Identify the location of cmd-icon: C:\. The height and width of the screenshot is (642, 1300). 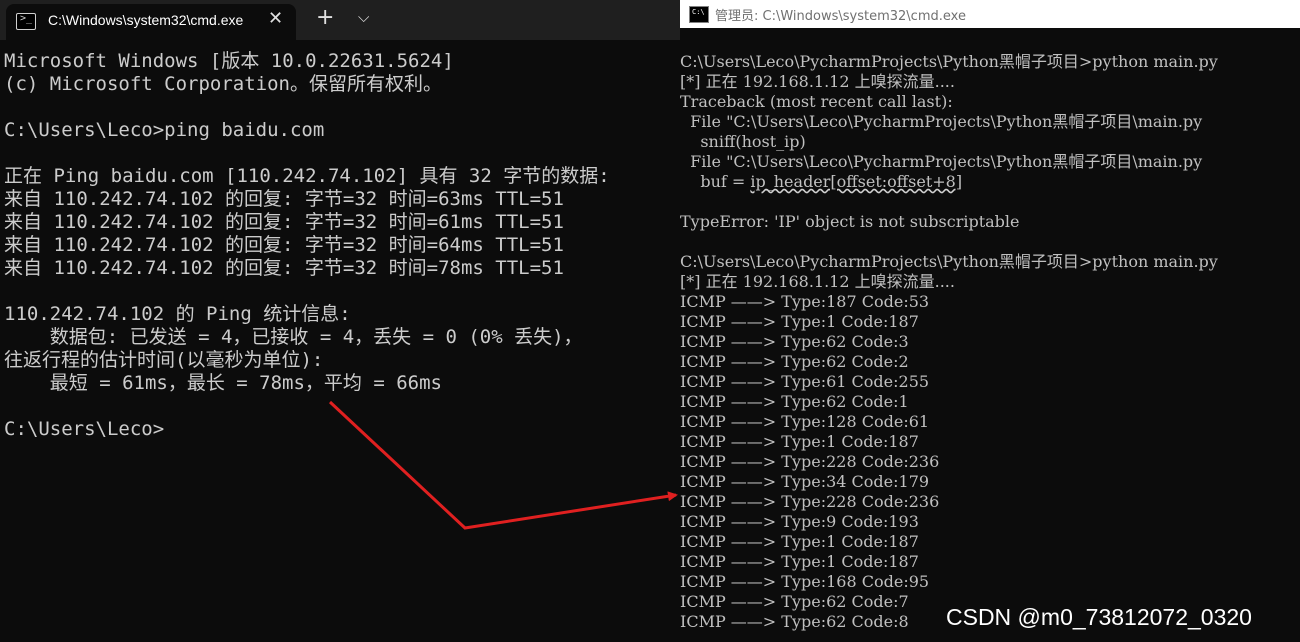
(699, 14).